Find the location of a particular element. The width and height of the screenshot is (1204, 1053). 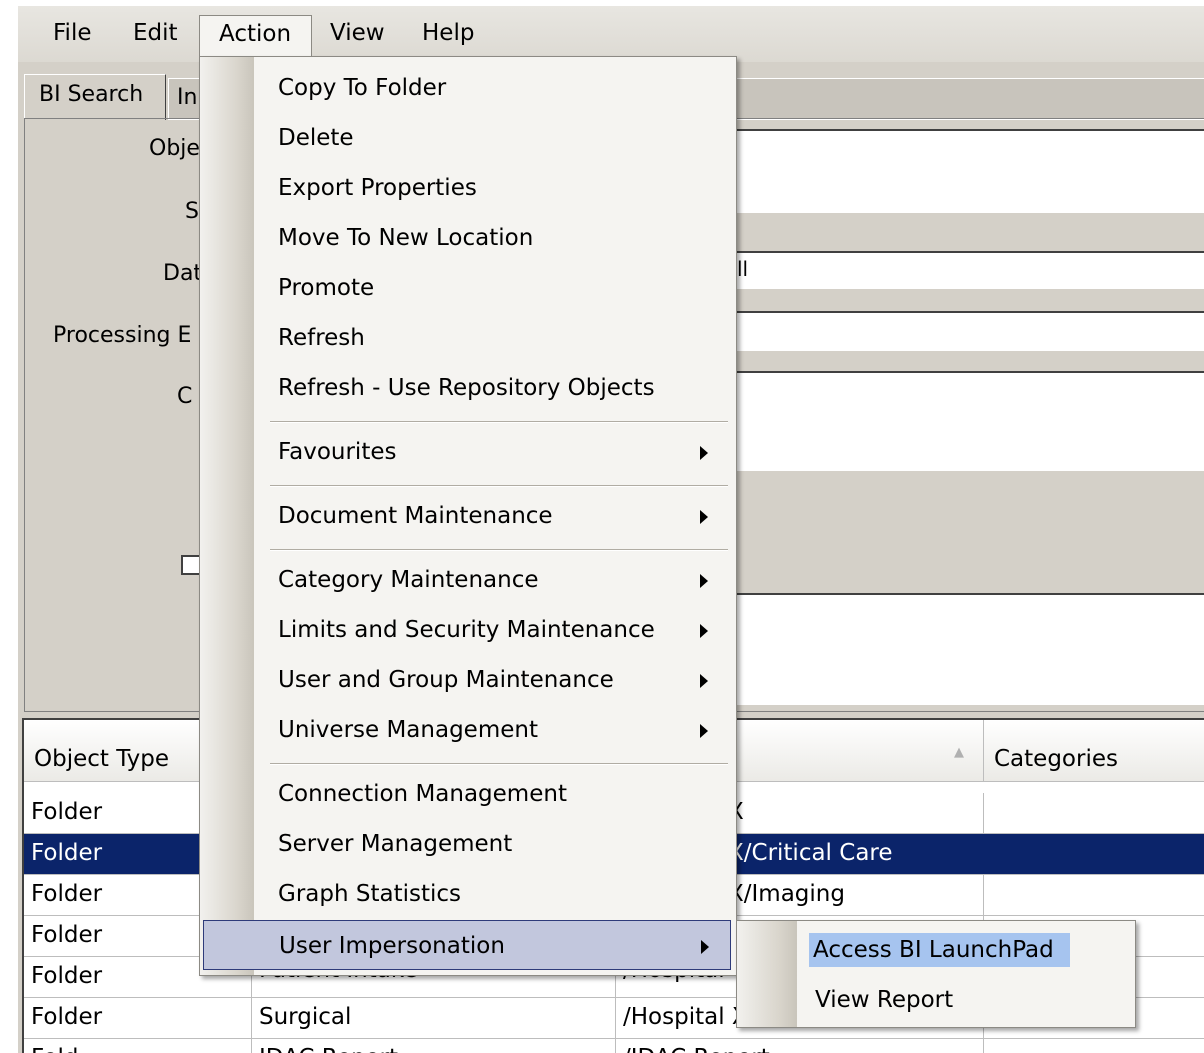

processing-input is located at coordinates (969, 331).